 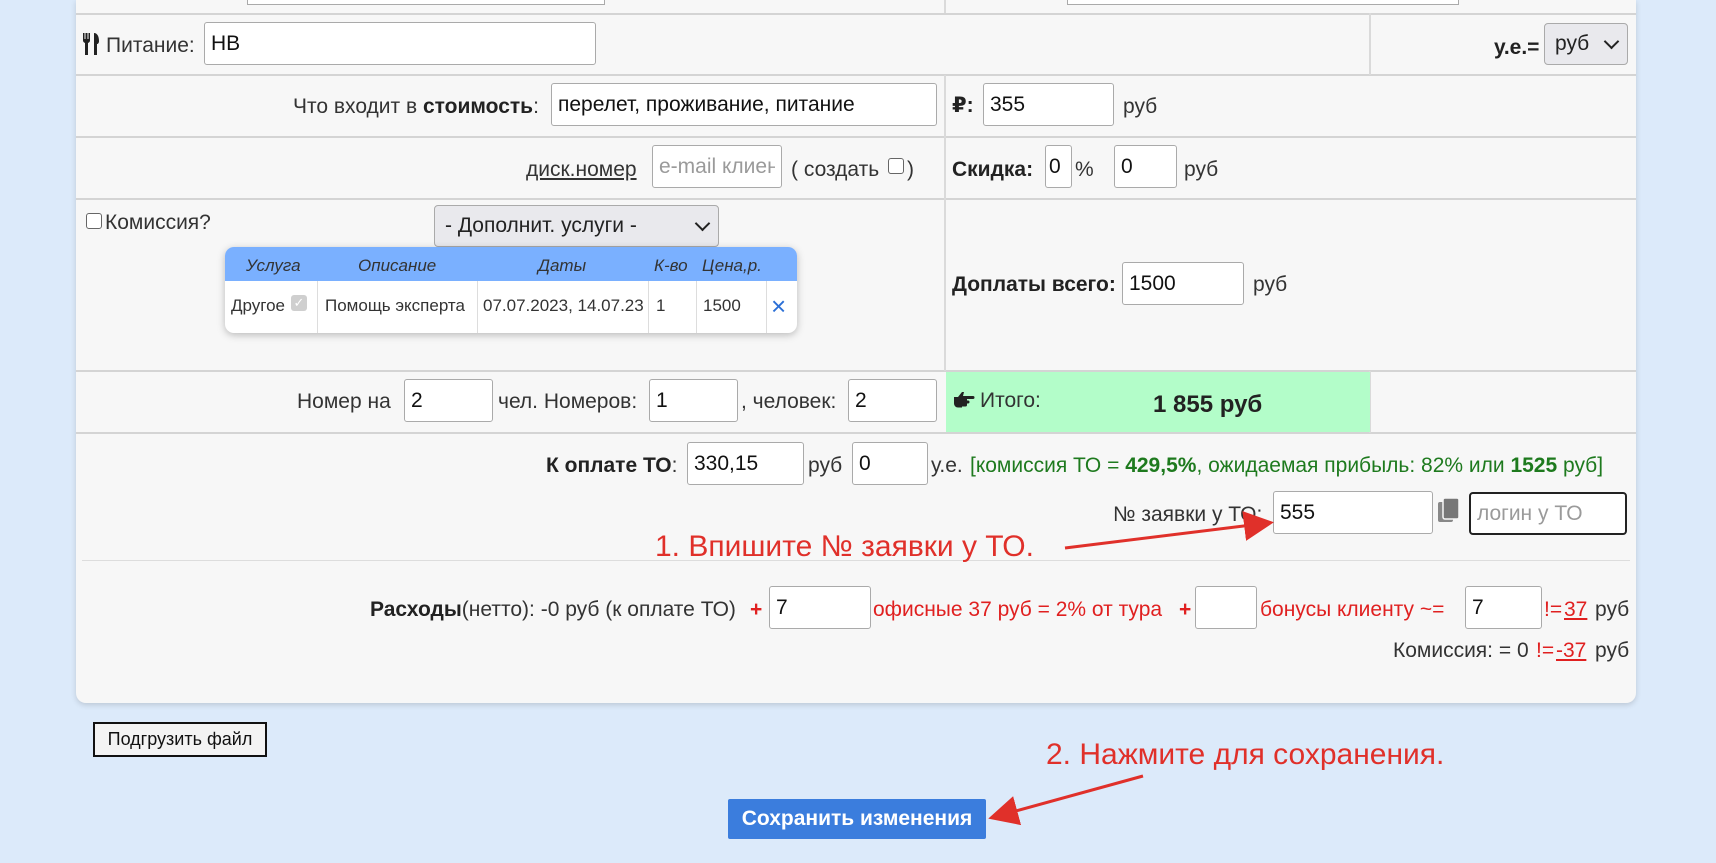 What do you see at coordinates (1131, 668) in the screenshot?
I see `arrow-annotation` at bounding box center [1131, 668].